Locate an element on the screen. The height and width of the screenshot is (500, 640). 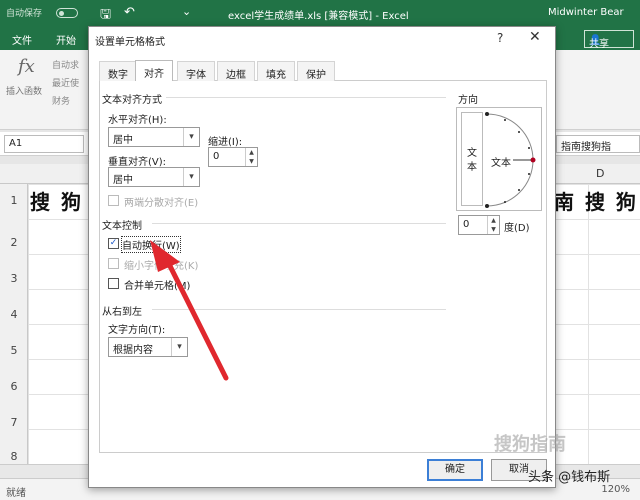
annotation-arrow is located at coordinates (189, 310).